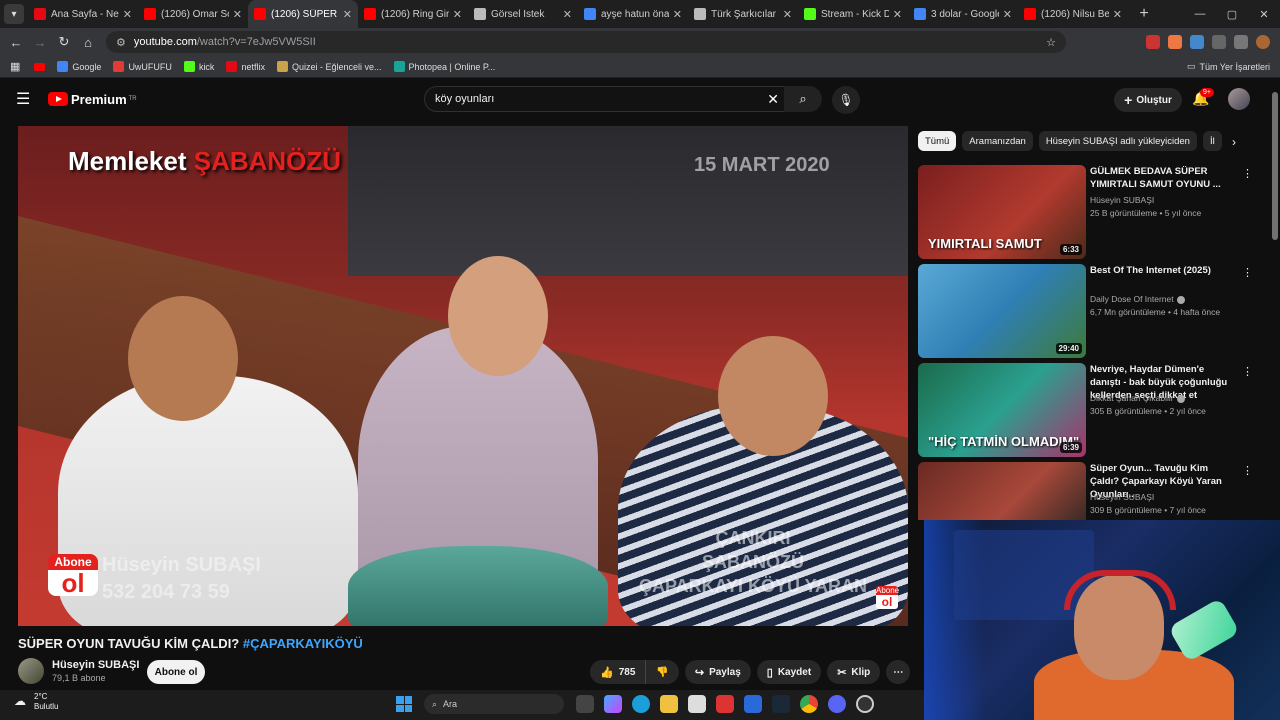 The image size is (1280, 720). What do you see at coordinates (743, 14) in the screenshot?
I see `browser-tab: Türk Şarkıcılar Tie ✕` at bounding box center [743, 14].